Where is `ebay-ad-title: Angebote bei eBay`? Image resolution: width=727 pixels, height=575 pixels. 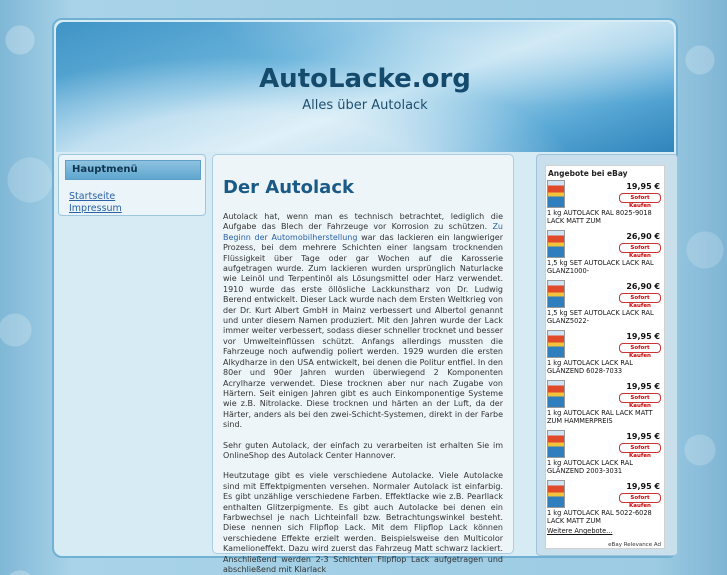
ebay-ad-title: Angebote bei eBay is located at coordinates (588, 173).